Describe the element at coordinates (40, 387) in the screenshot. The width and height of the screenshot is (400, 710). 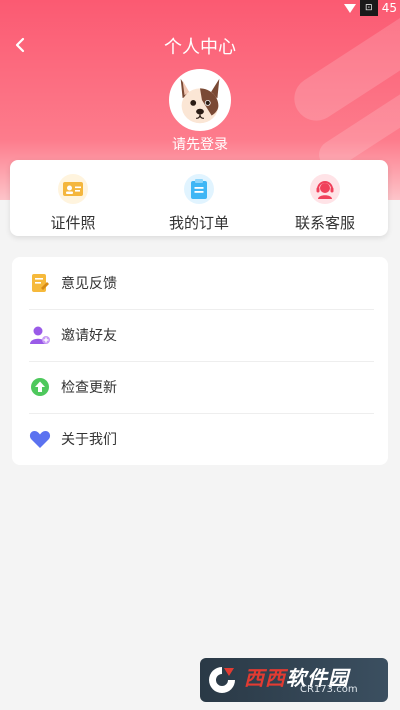
I see `update-icon` at that location.